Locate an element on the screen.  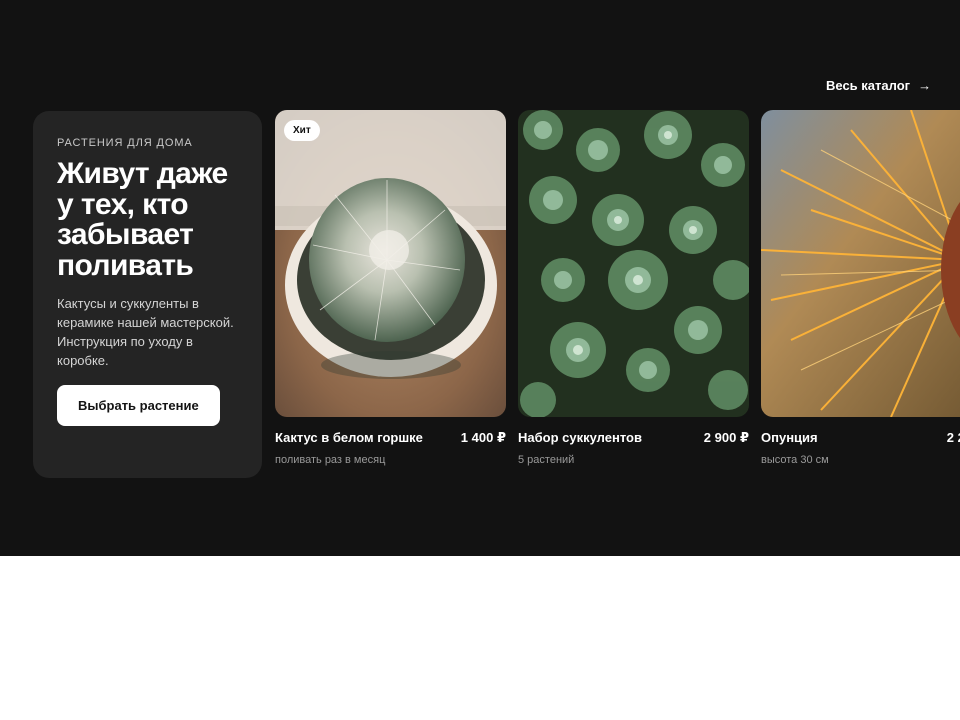
product-image-succulents is located at coordinates (633, 263).